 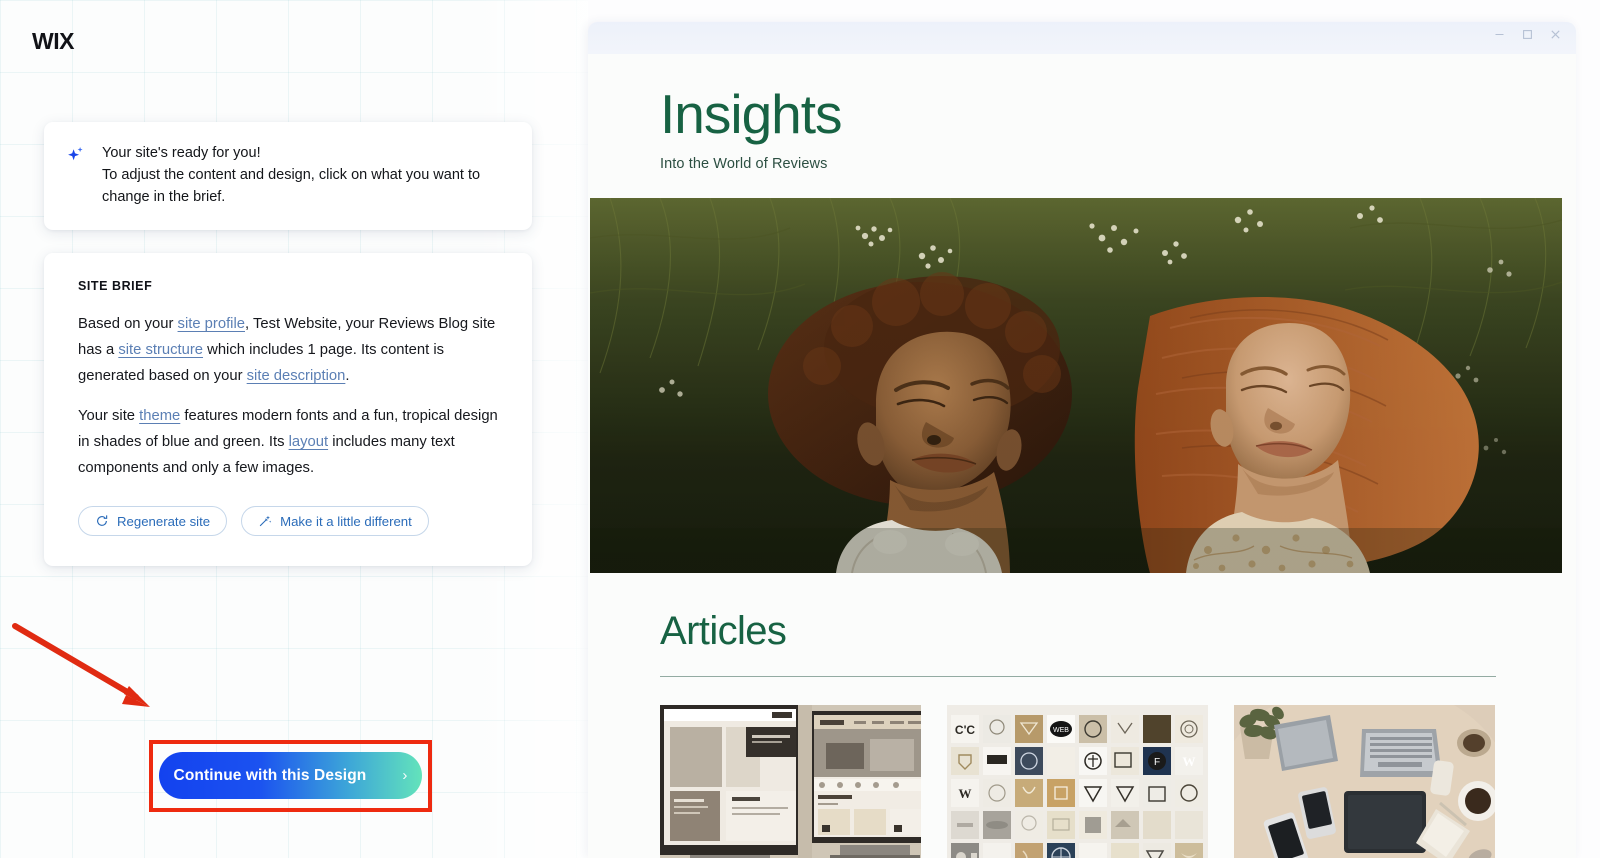 What do you see at coordinates (128, 324) in the screenshot?
I see `brief-p1-seg1: Based on your` at bounding box center [128, 324].